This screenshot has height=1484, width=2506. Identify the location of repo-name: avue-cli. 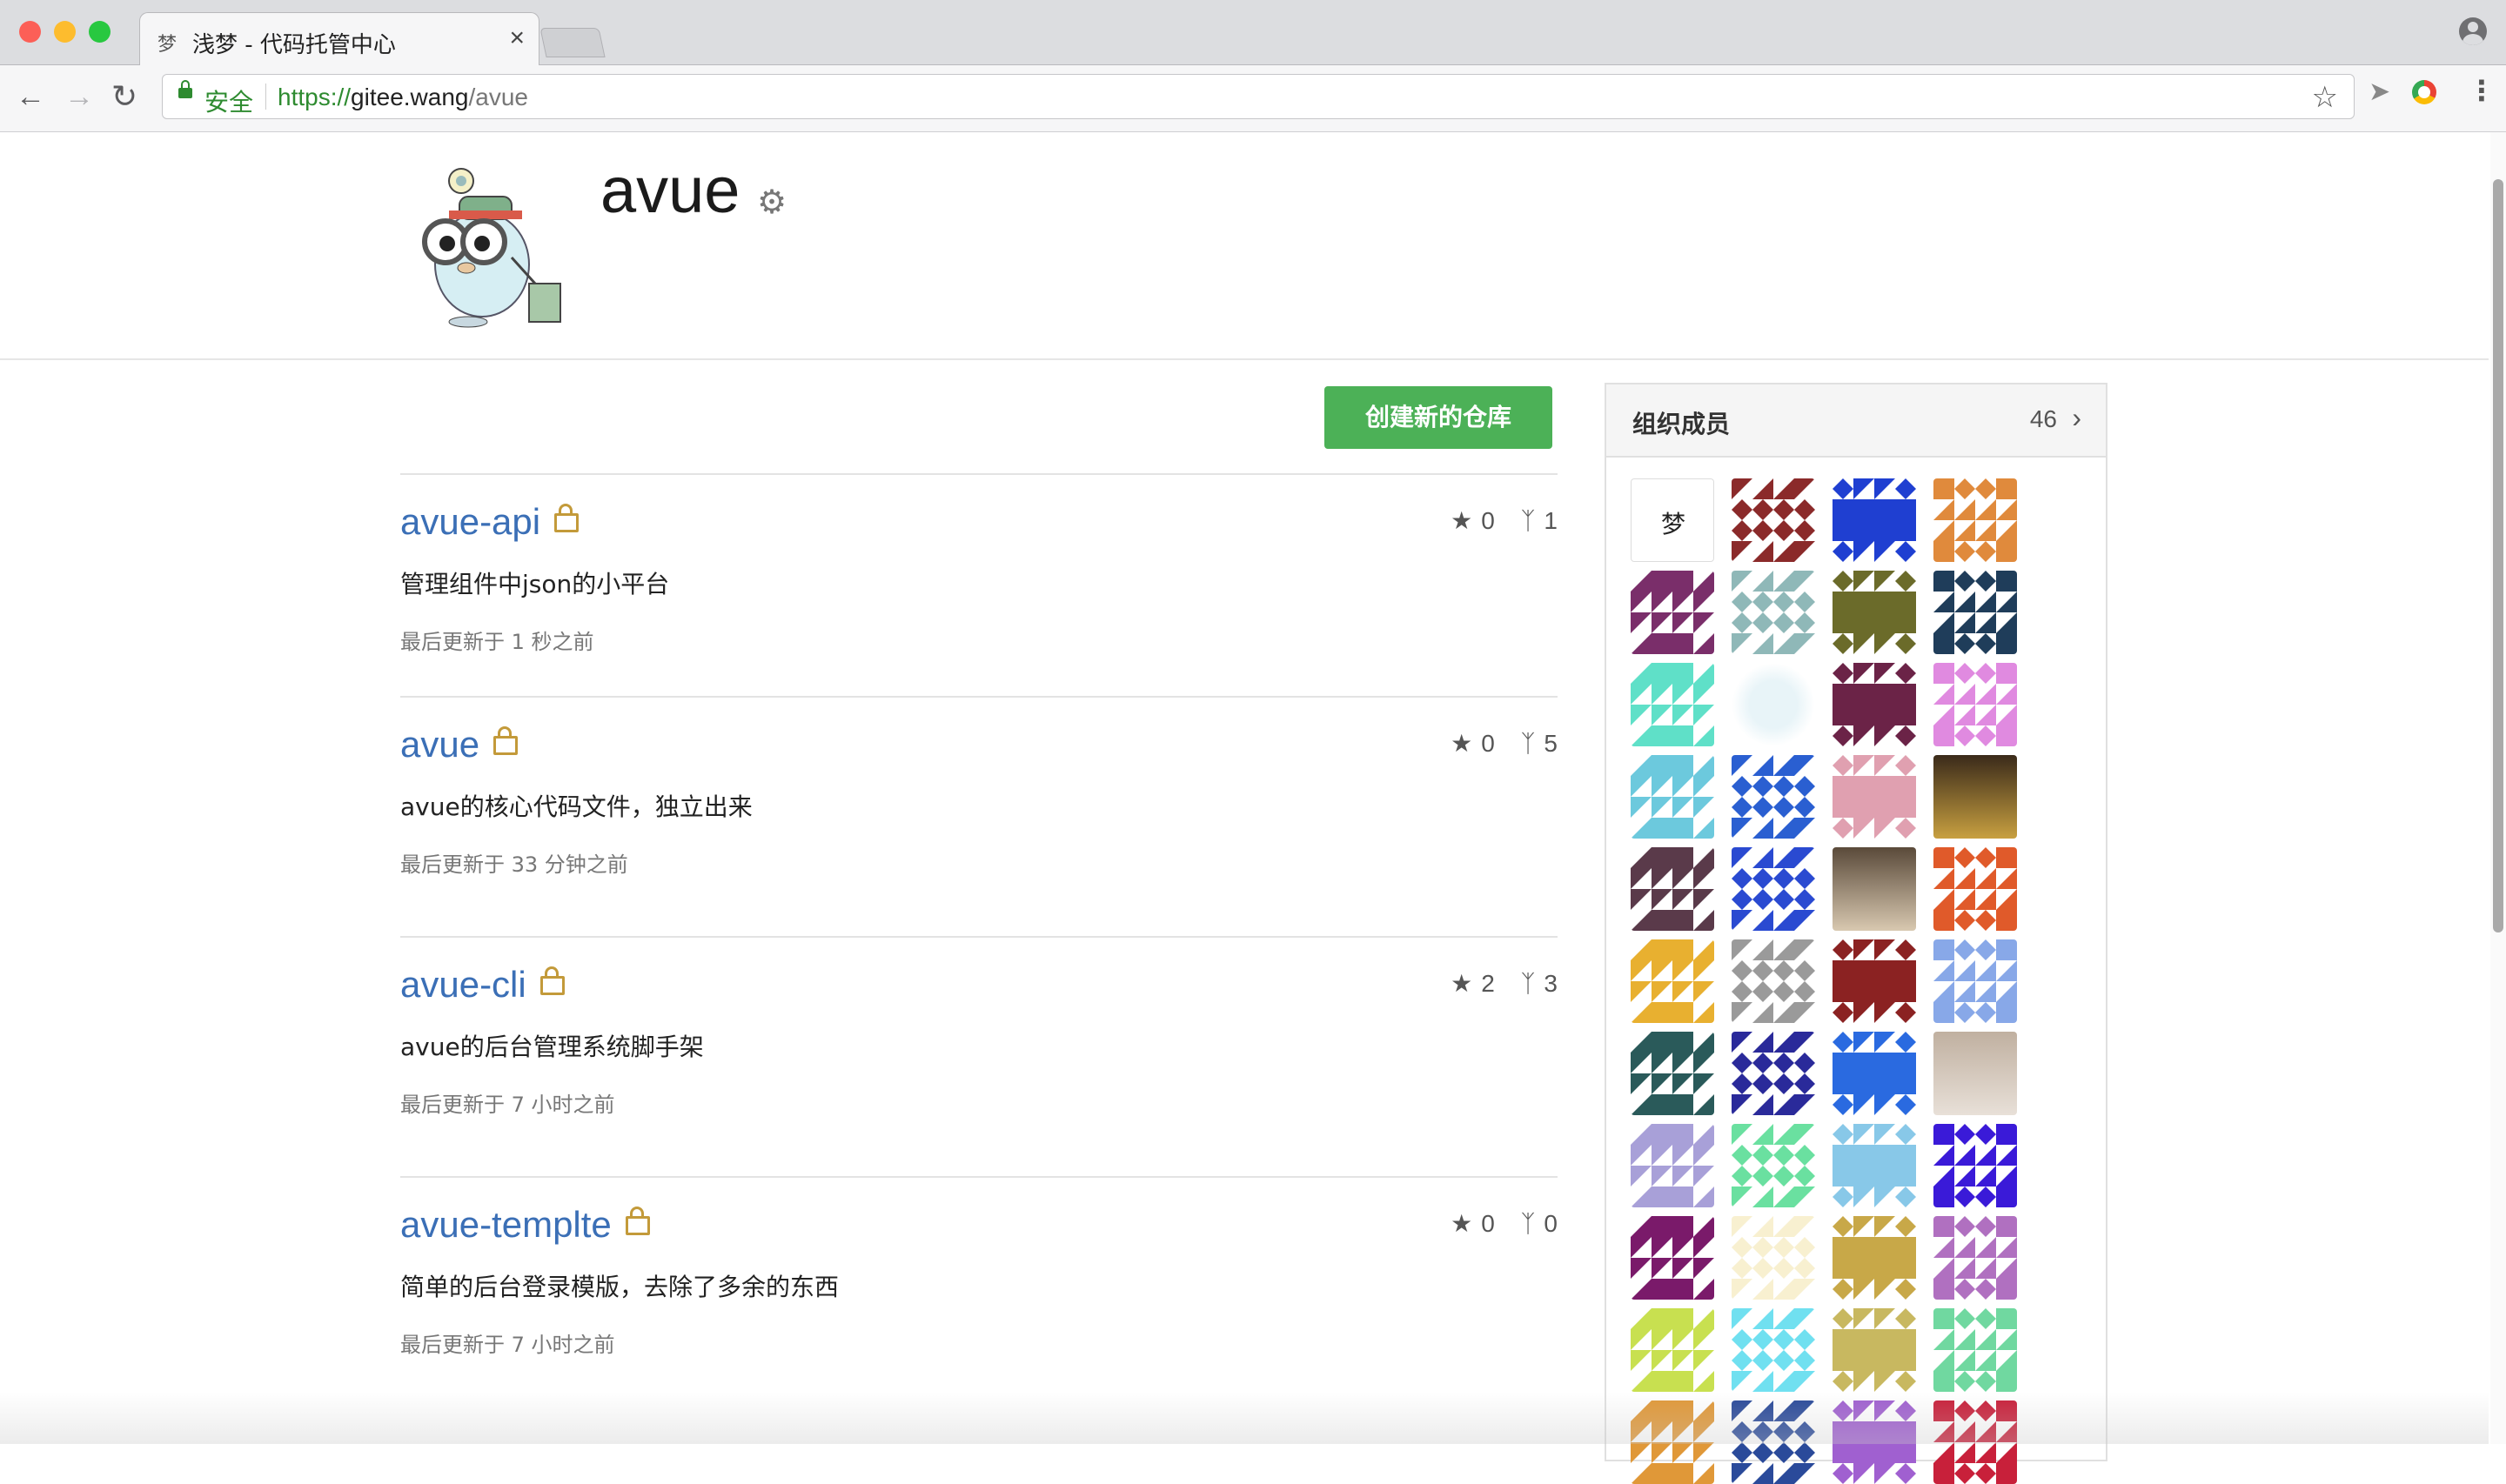
(463, 985).